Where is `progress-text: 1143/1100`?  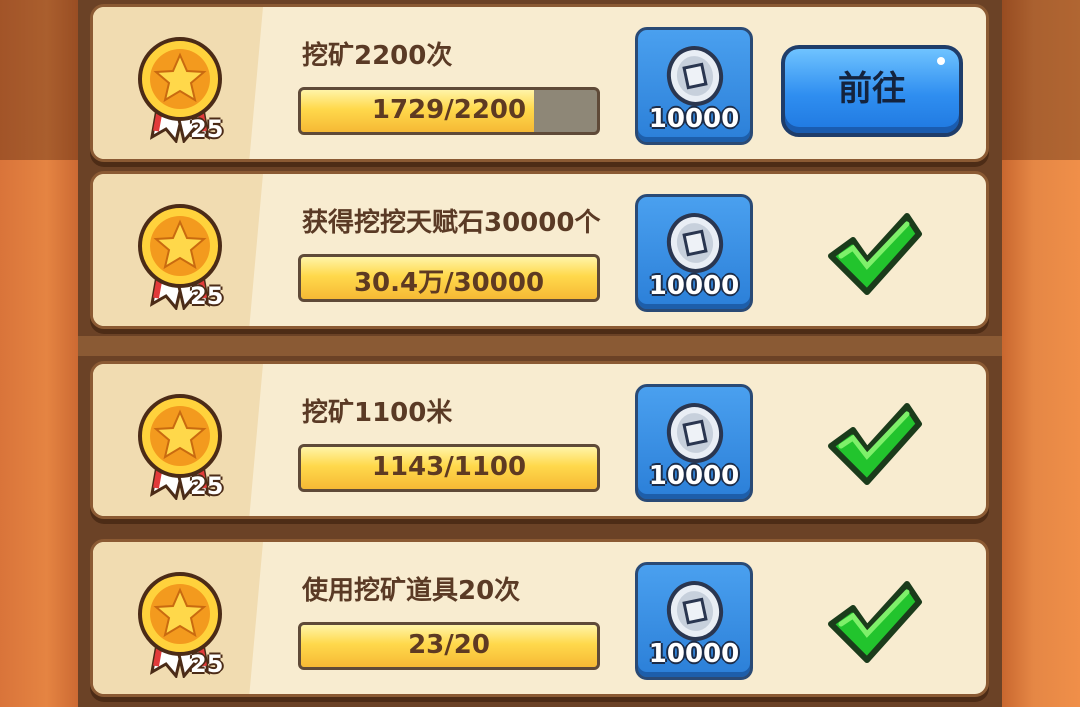 progress-text: 1143/1100 is located at coordinates (449, 467).